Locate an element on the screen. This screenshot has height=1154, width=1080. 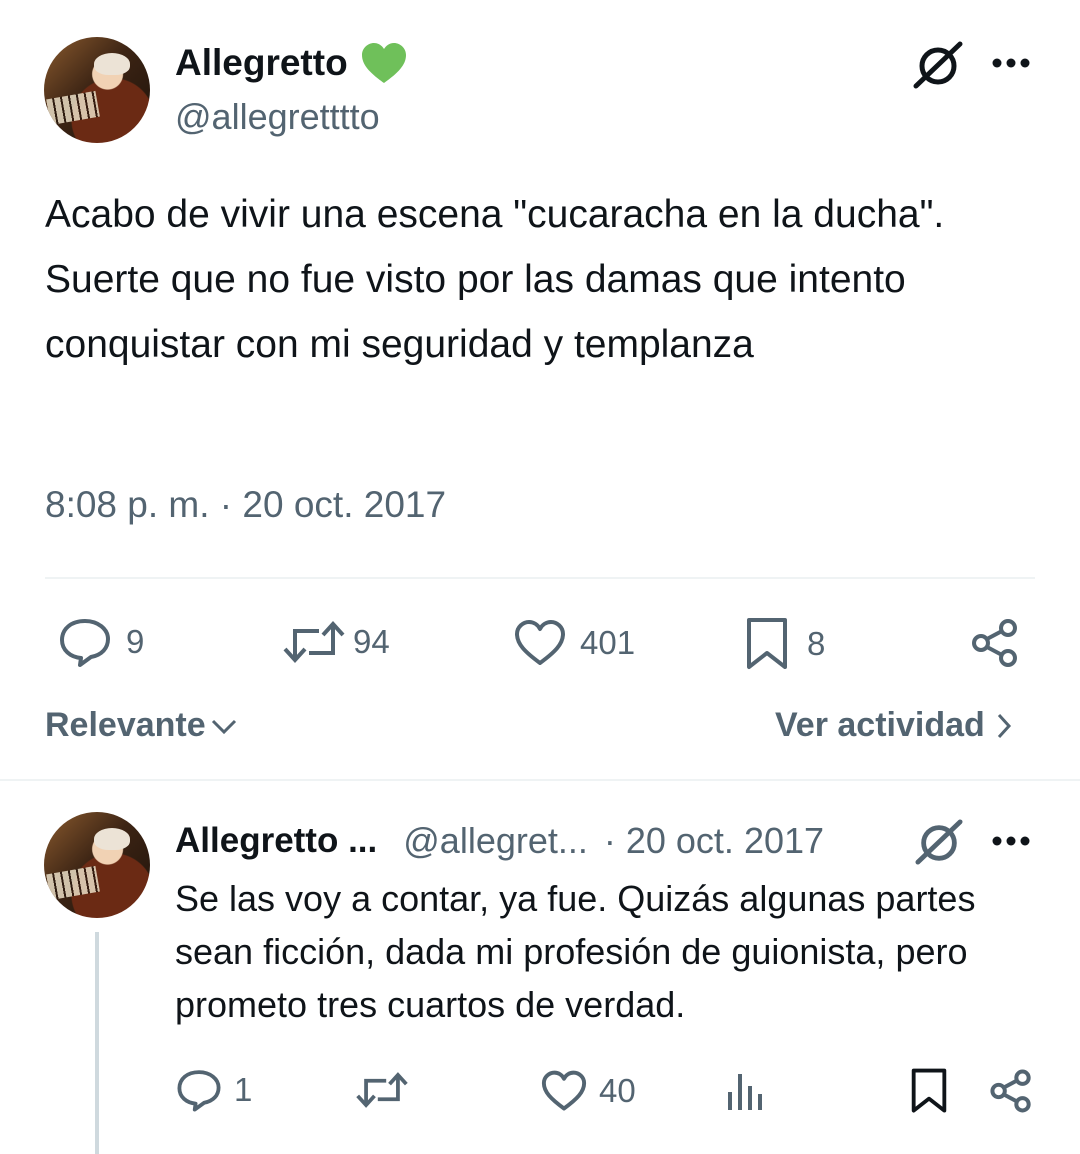
reply-avatar is located at coordinates (97, 865).